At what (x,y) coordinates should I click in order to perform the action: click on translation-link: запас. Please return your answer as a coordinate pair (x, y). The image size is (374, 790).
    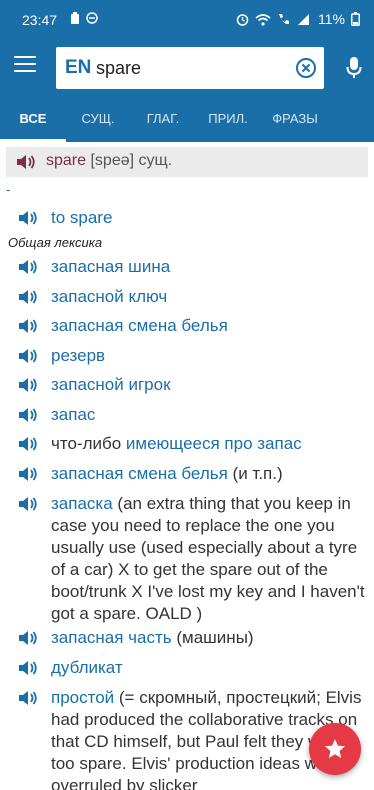
    Looking at the image, I should click on (73, 414).